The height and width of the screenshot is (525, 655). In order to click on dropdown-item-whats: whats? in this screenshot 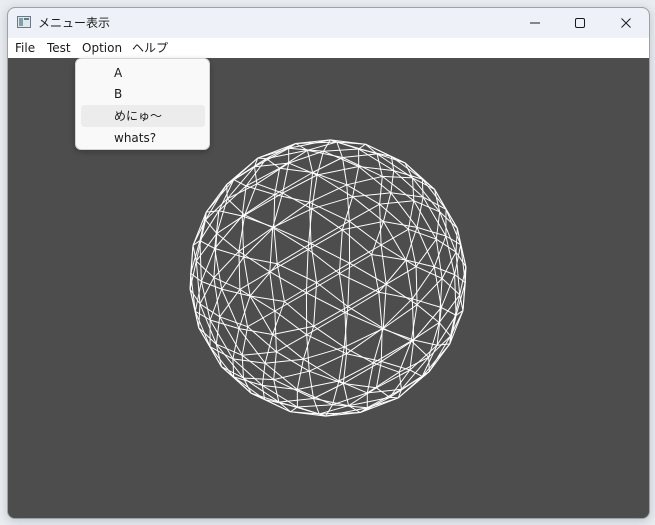, I will do `click(143, 138)`.